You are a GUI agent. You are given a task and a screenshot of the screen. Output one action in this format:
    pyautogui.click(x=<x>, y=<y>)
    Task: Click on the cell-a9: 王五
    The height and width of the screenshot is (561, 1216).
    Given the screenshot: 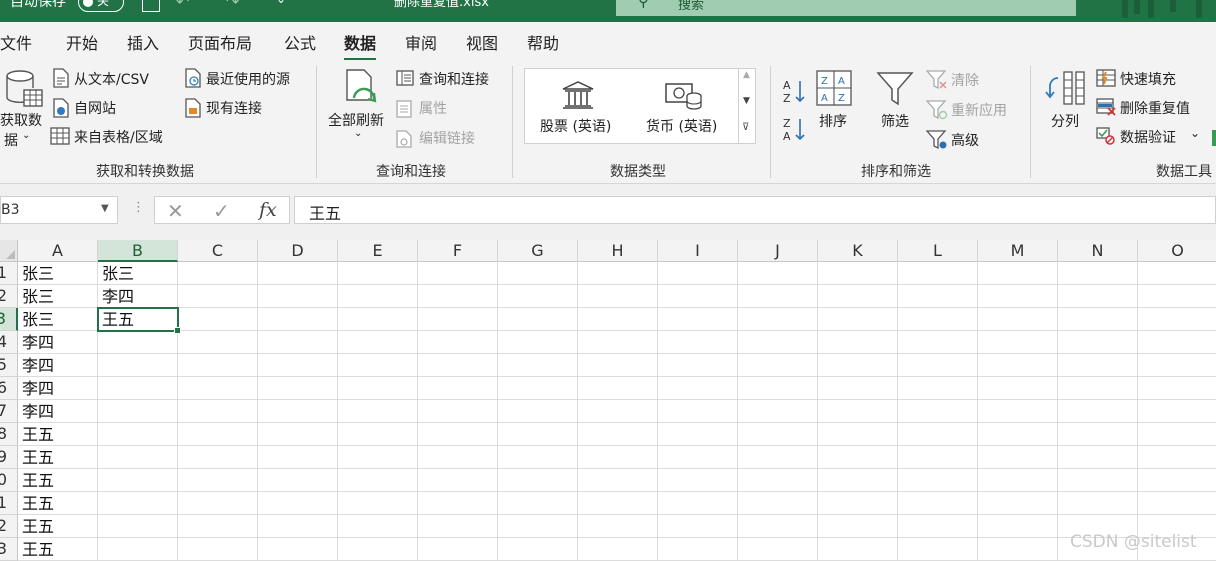 What is the action you would take?
    pyautogui.click(x=58, y=457)
    